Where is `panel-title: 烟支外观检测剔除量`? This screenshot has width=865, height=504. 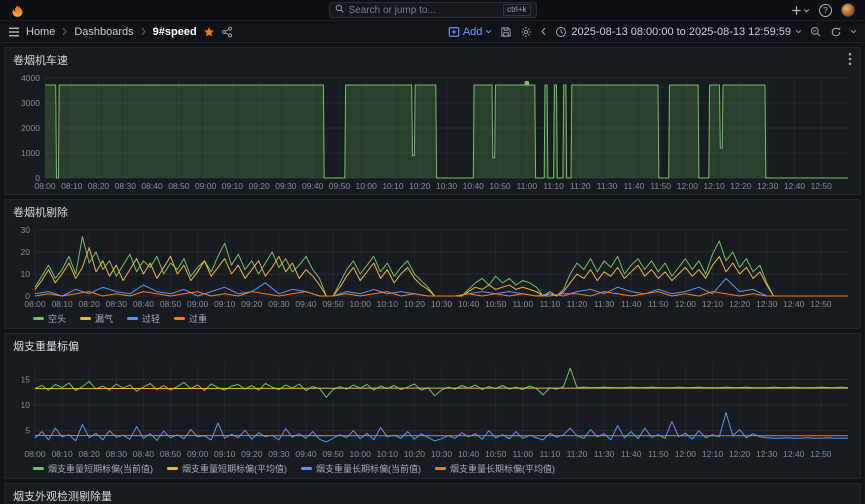 panel-title: 烟支外观检测剔除量 is located at coordinates (62, 496).